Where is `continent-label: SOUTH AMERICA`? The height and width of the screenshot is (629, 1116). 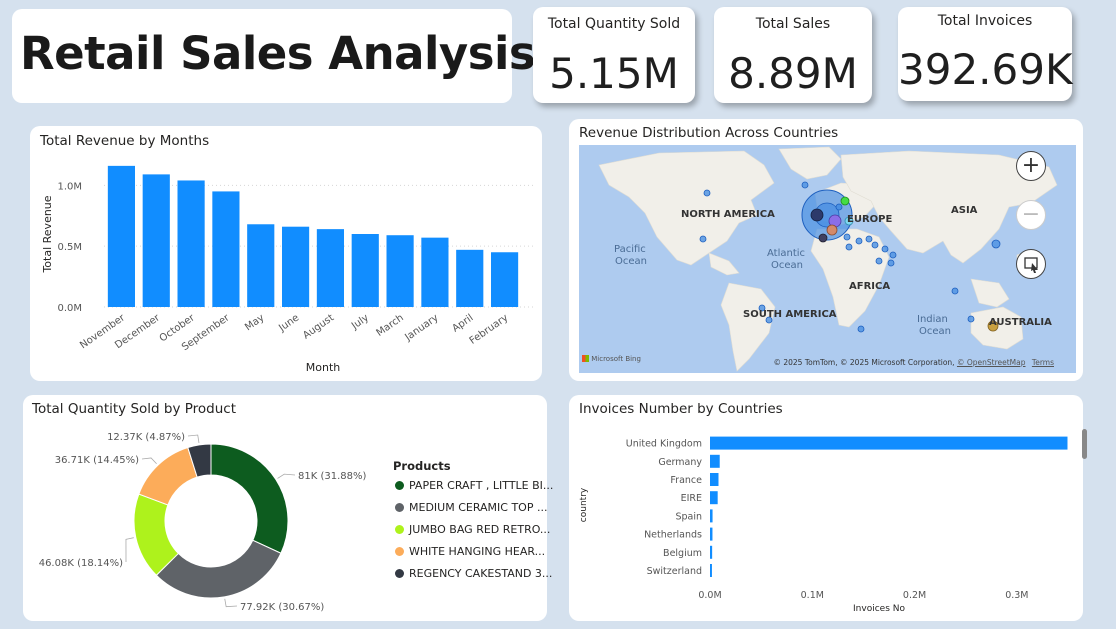 continent-label: SOUTH AMERICA is located at coordinates (790, 314).